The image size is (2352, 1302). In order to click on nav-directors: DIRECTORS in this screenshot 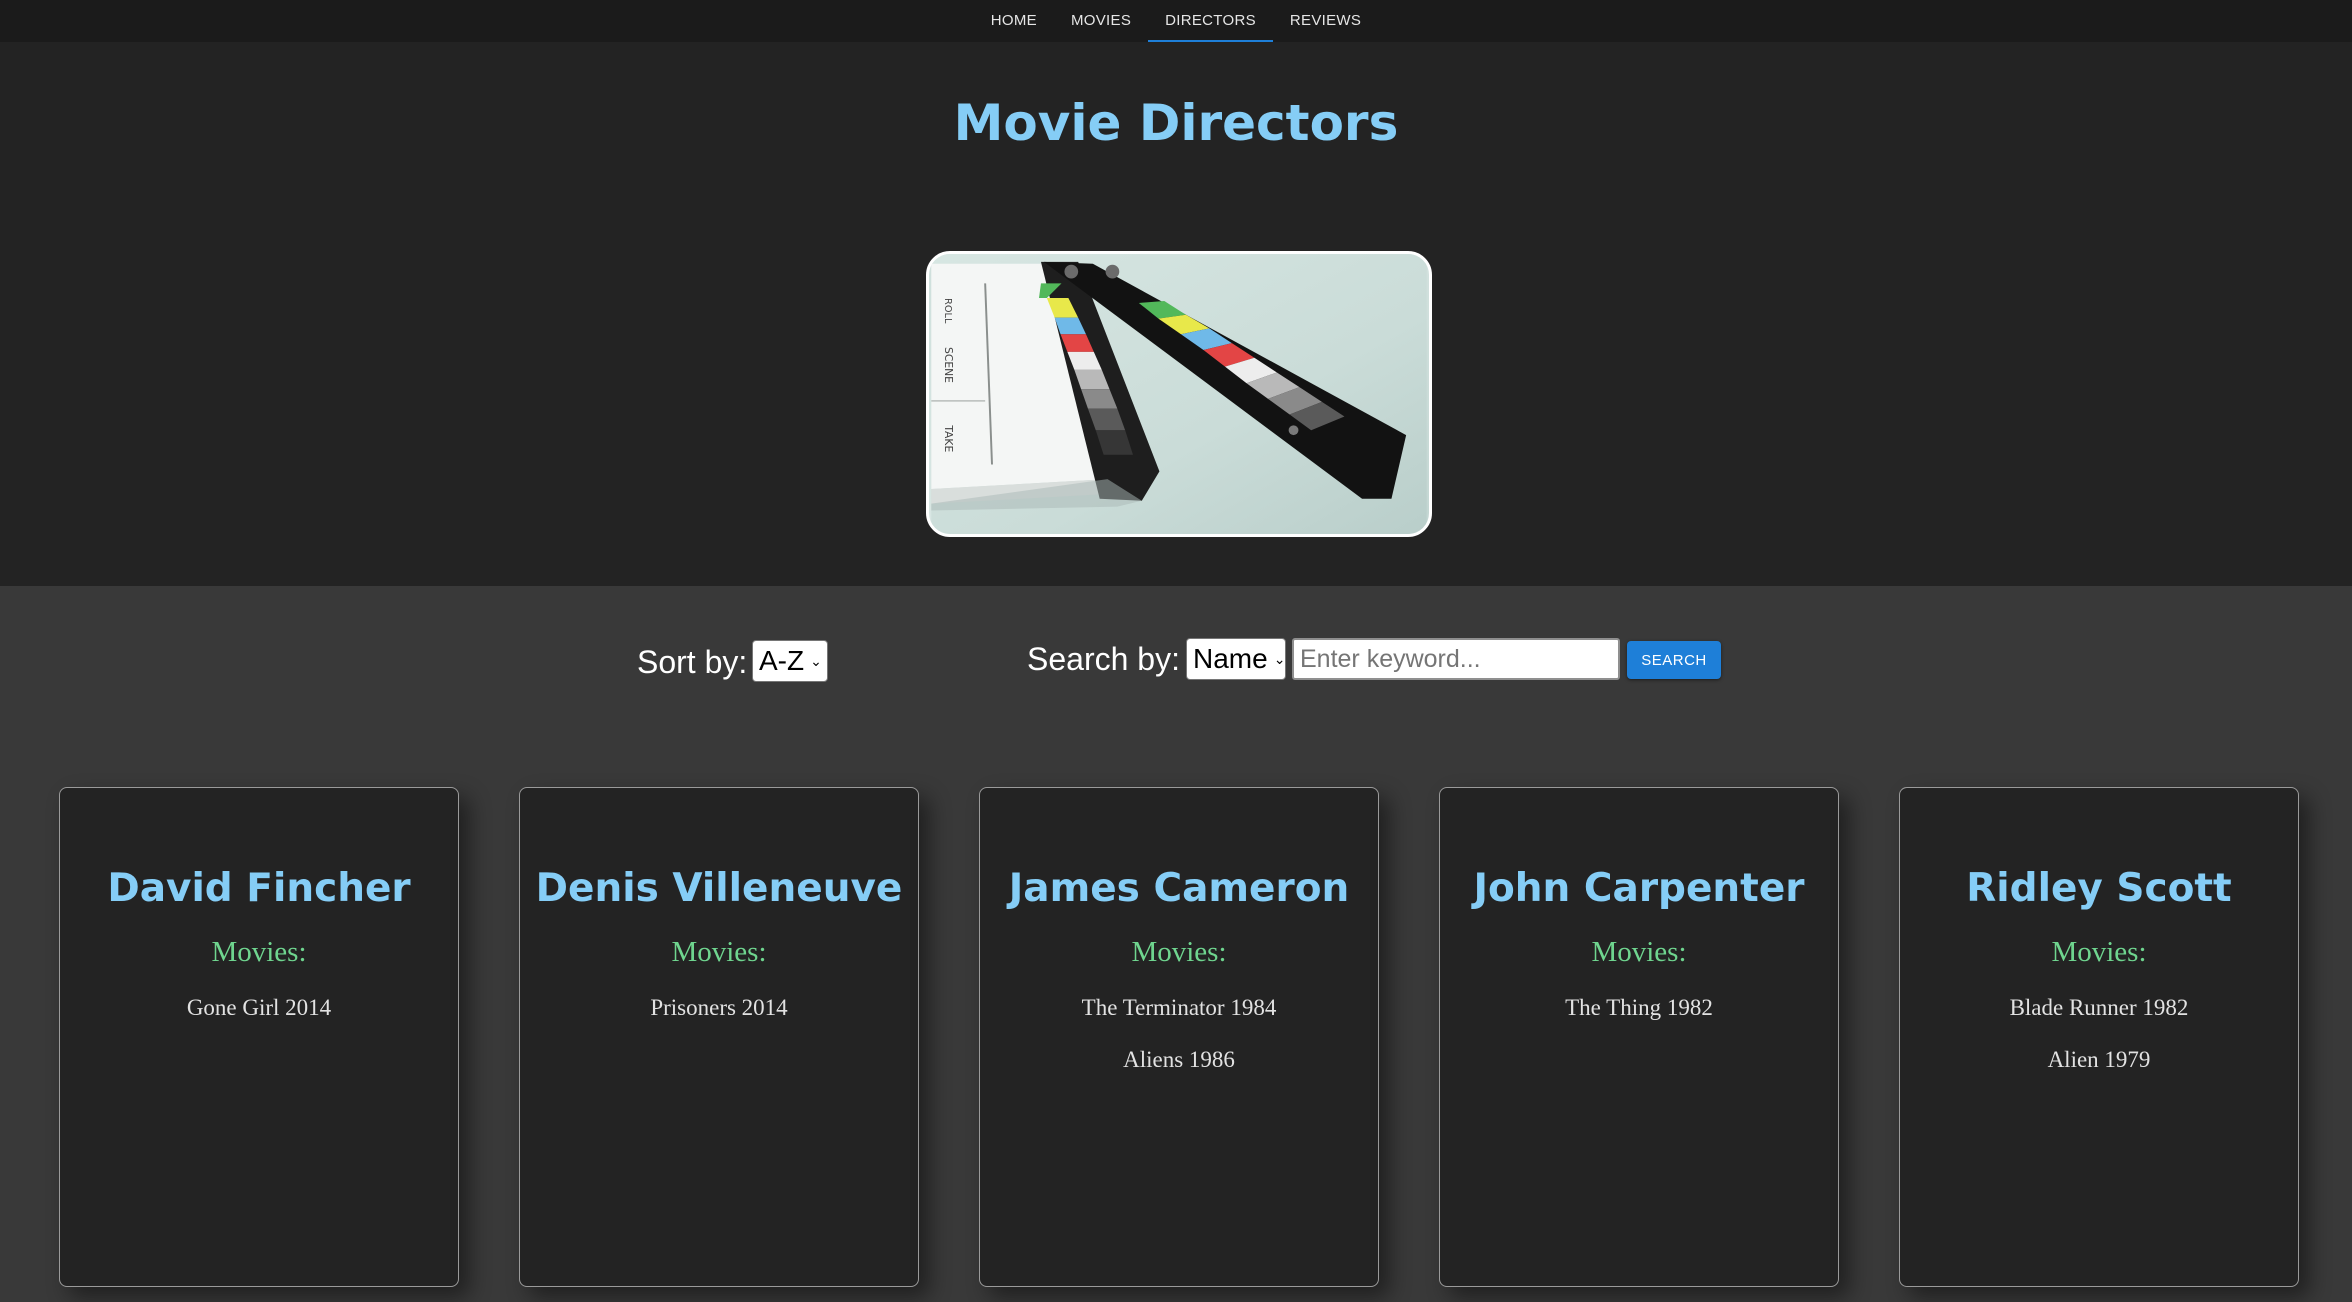, I will do `click(1210, 21)`.